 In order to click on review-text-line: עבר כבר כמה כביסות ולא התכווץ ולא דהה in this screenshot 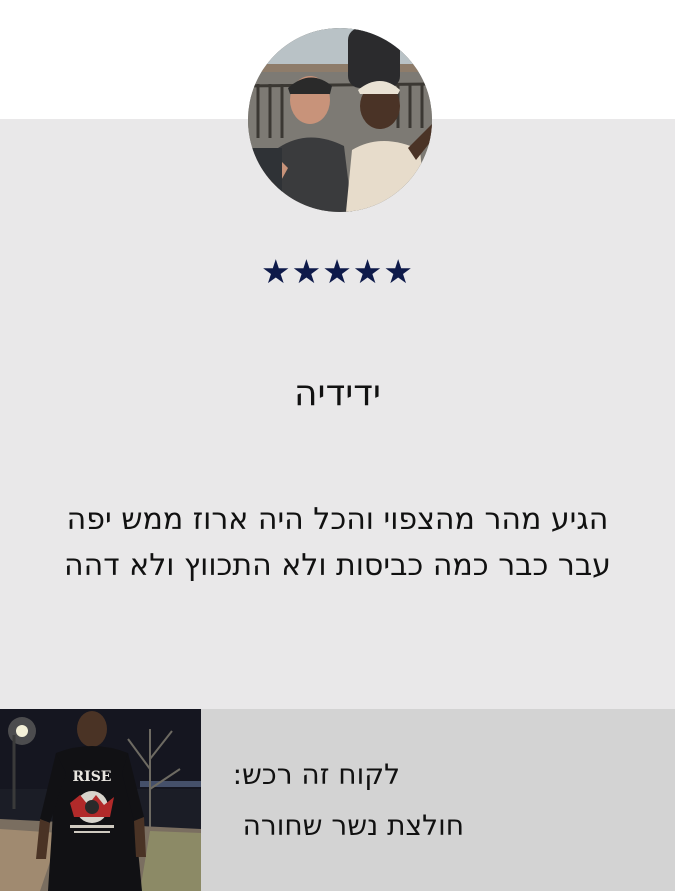, I will do `click(337, 565)`.